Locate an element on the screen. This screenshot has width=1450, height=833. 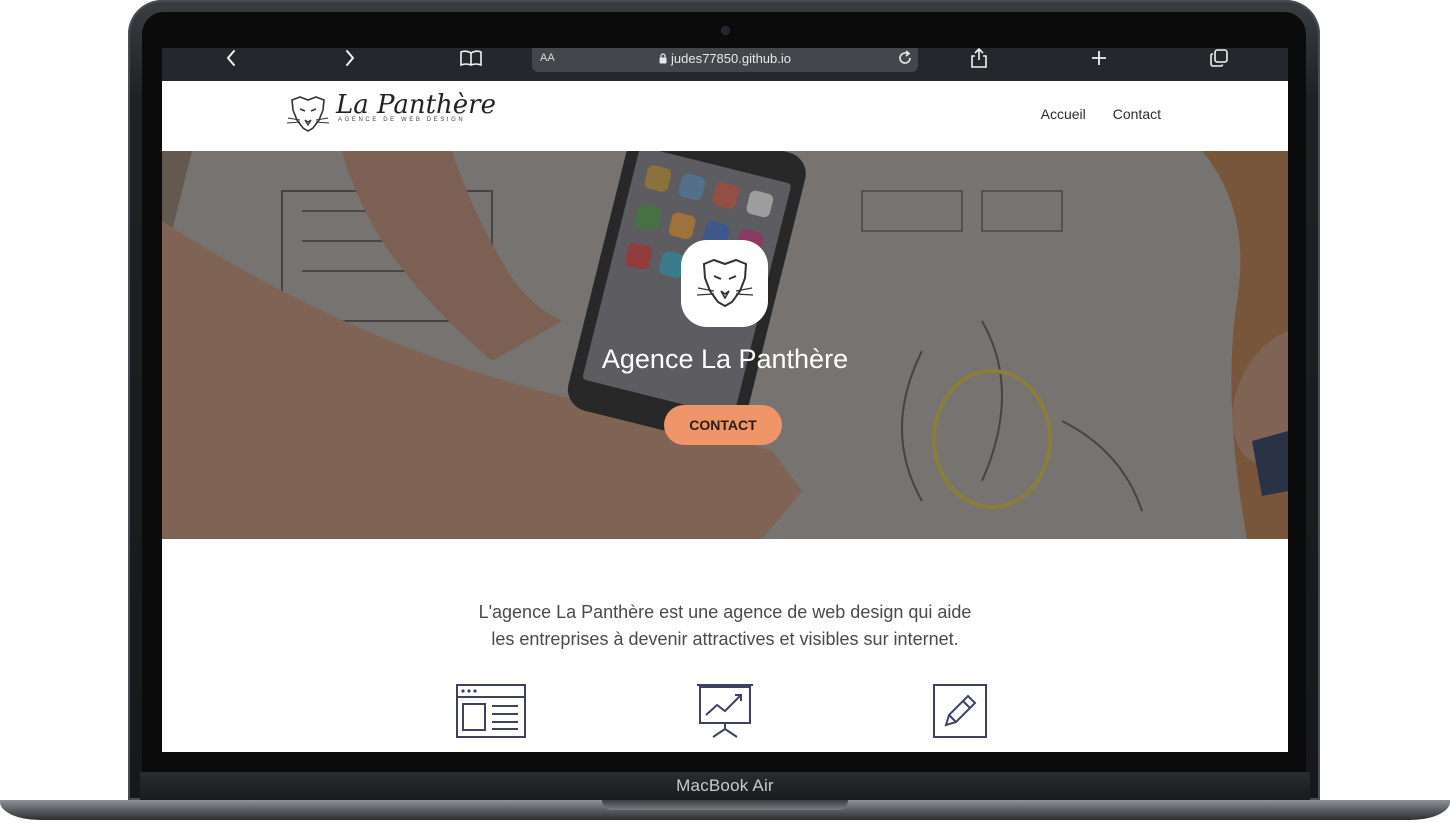
contact-button: CONTACT is located at coordinates (723, 425).